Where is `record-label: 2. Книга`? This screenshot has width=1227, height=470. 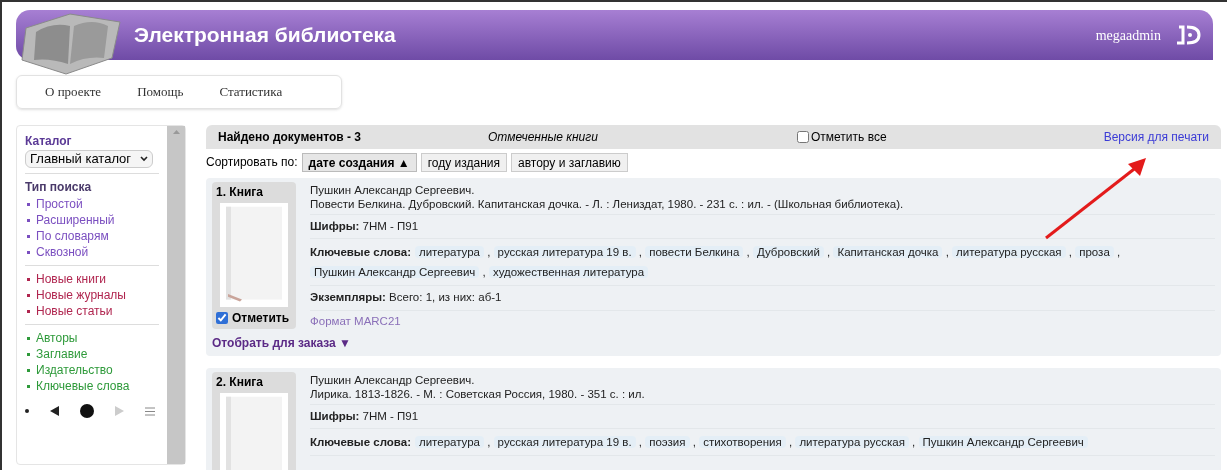
record-label: 2. Книга is located at coordinates (240, 382).